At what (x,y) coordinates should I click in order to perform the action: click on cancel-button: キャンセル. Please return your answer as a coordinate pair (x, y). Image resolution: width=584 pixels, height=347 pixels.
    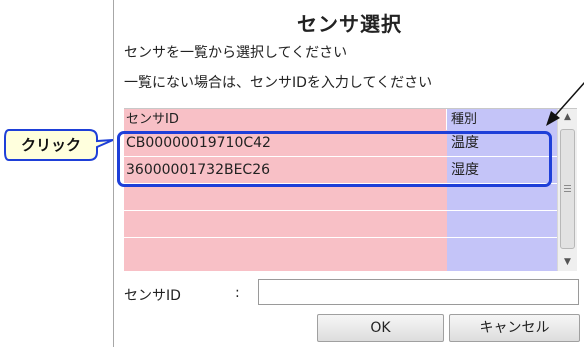
    Looking at the image, I should click on (514, 328).